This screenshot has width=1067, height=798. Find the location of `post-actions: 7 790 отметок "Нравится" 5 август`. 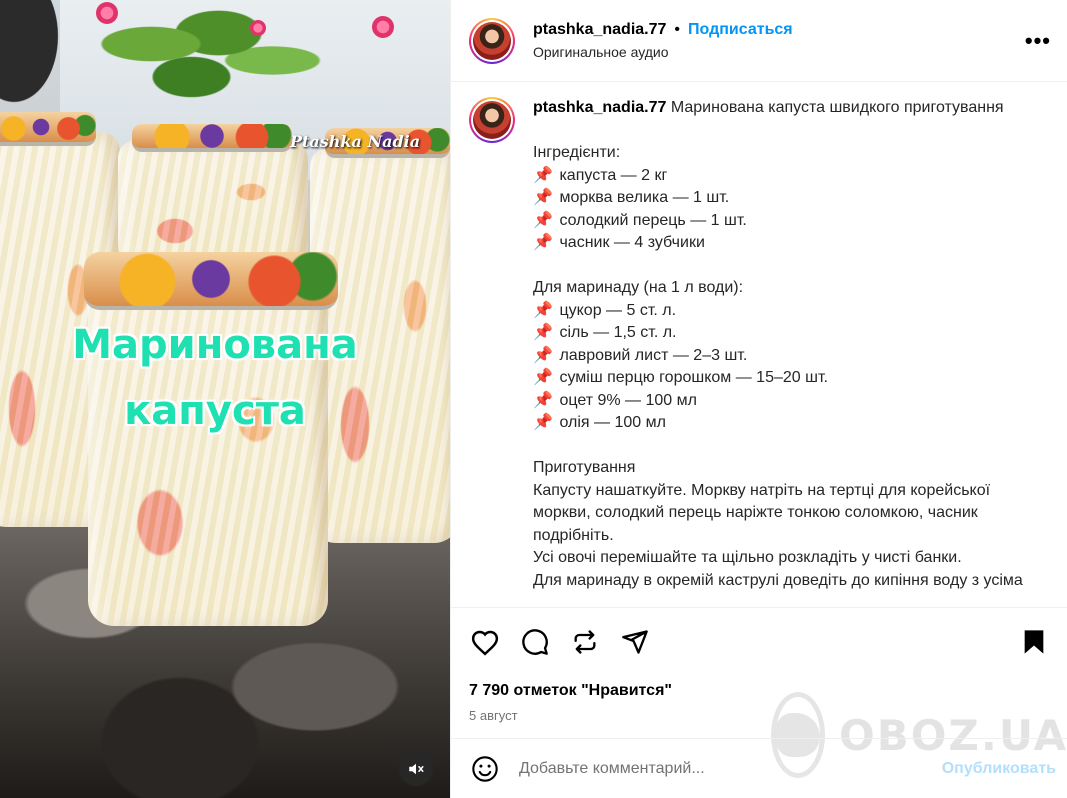

post-actions: 7 790 отметок "Нравится" 5 август is located at coordinates (759, 665).